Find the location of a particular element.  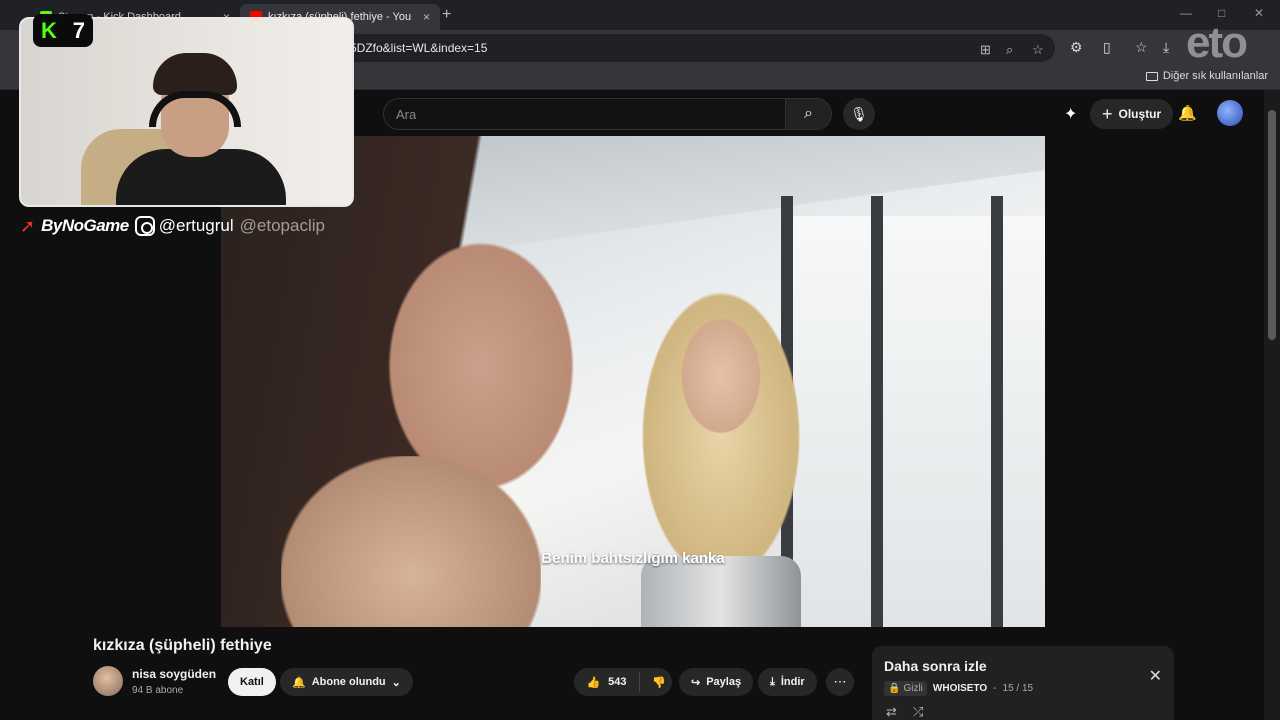

plus-icon: + is located at coordinates (1107, 113).